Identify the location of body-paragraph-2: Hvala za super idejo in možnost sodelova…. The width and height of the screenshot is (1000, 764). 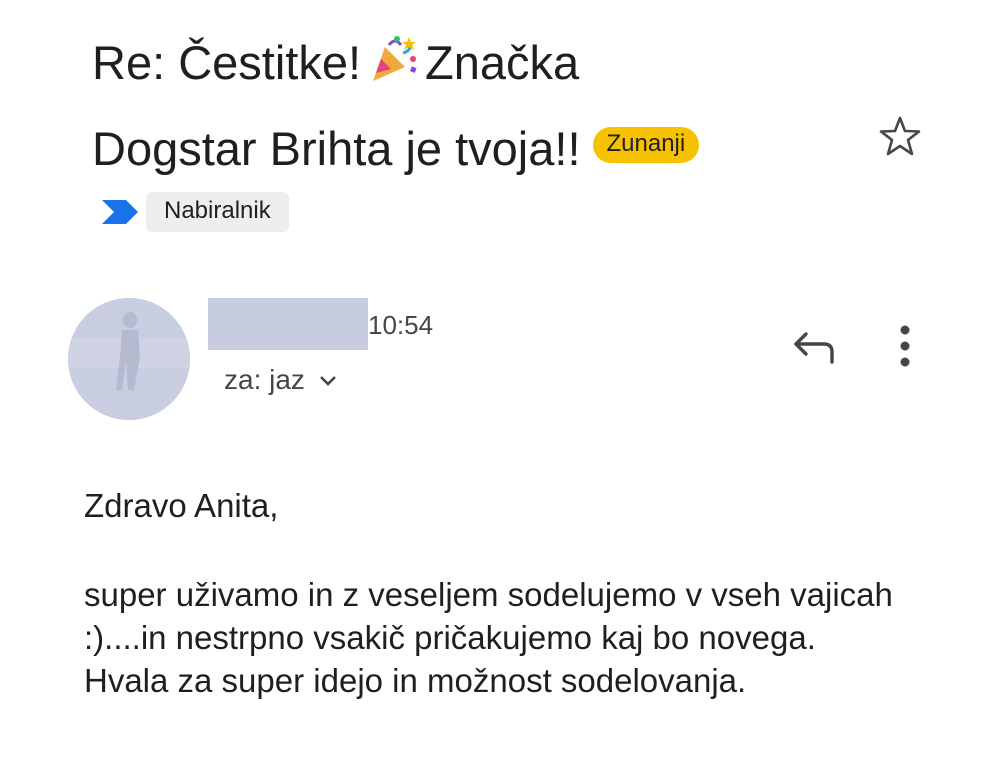
(415, 680).